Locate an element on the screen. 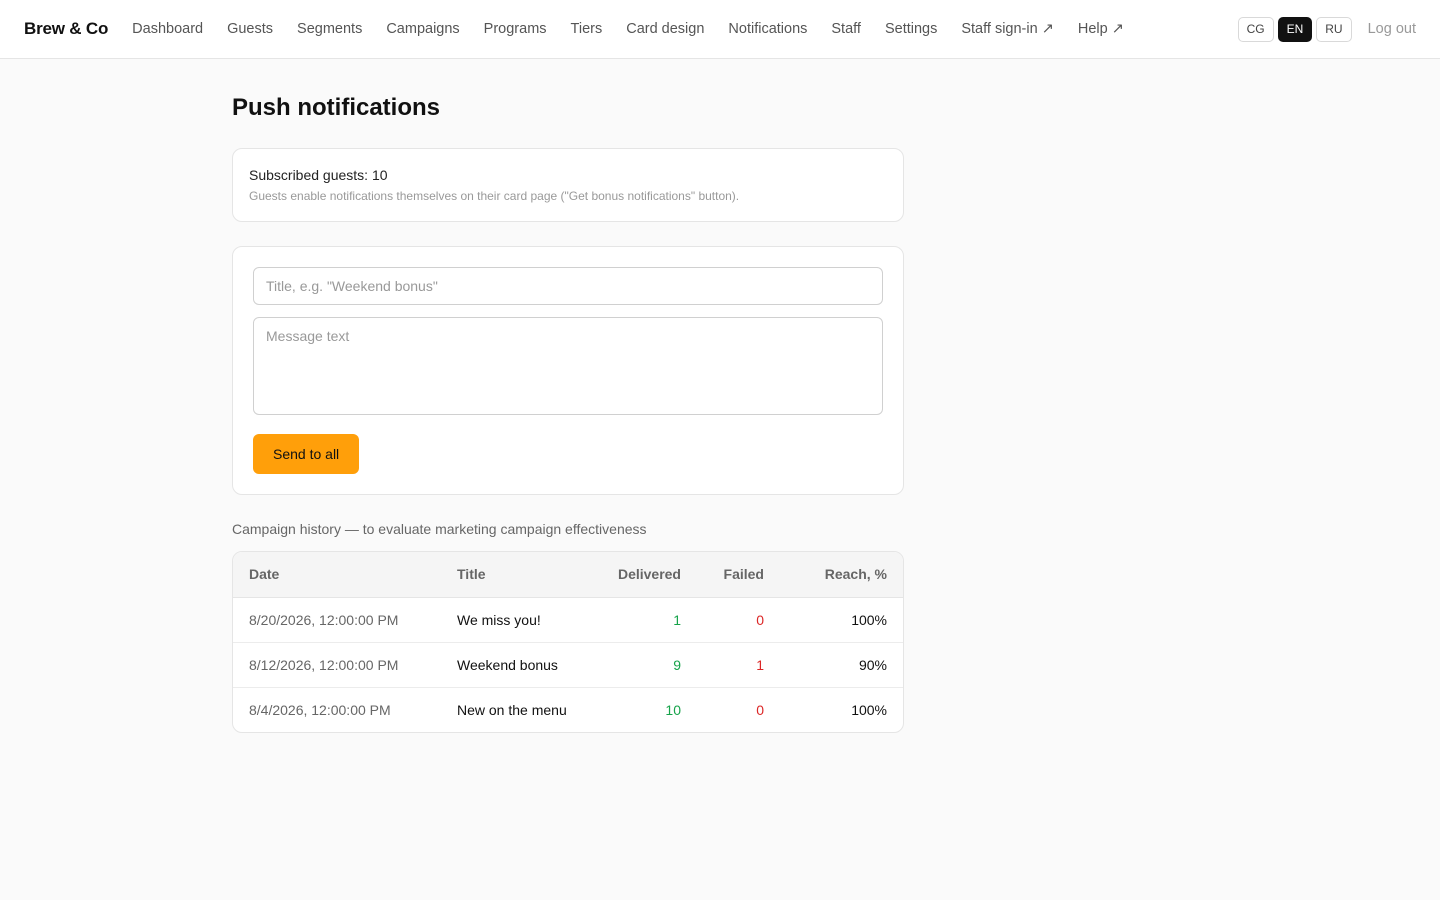 This screenshot has width=1440, height=900. brand-logo: Brew & Co is located at coordinates (66, 29).